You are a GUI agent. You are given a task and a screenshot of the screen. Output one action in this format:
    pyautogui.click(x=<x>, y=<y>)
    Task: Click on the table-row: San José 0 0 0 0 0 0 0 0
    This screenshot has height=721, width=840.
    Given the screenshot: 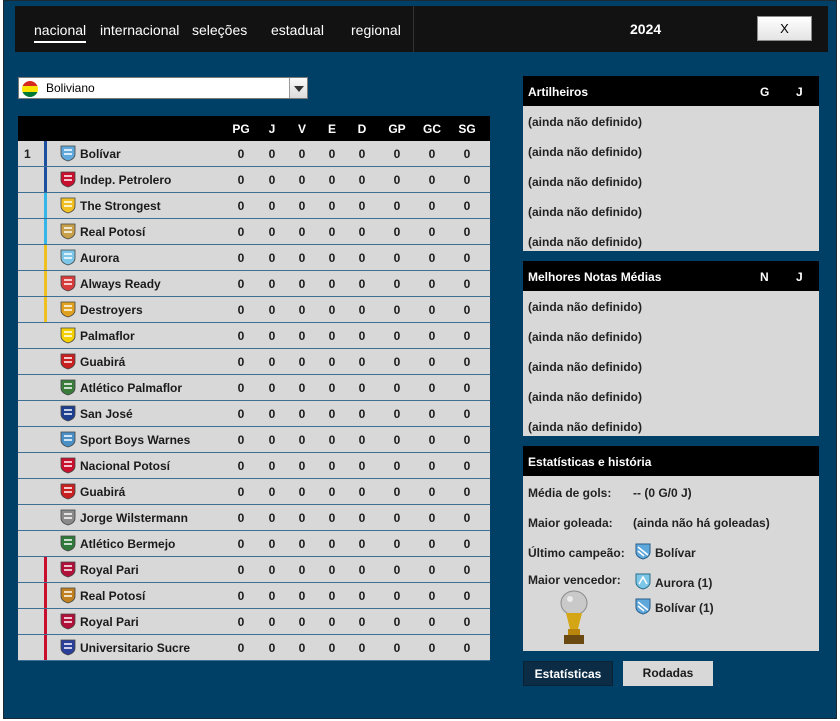 What is the action you would take?
    pyautogui.click(x=254, y=414)
    